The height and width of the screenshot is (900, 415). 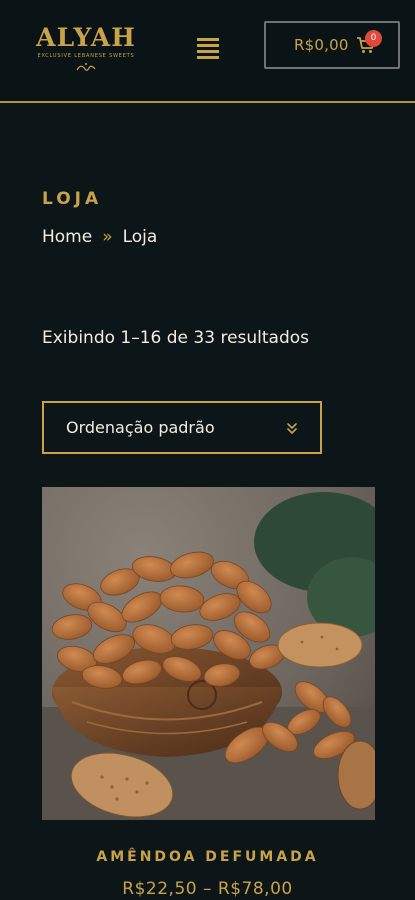 I want to click on logo-tagline: EXCLUSIVE LEBANESE SWEETS, so click(x=86, y=56).